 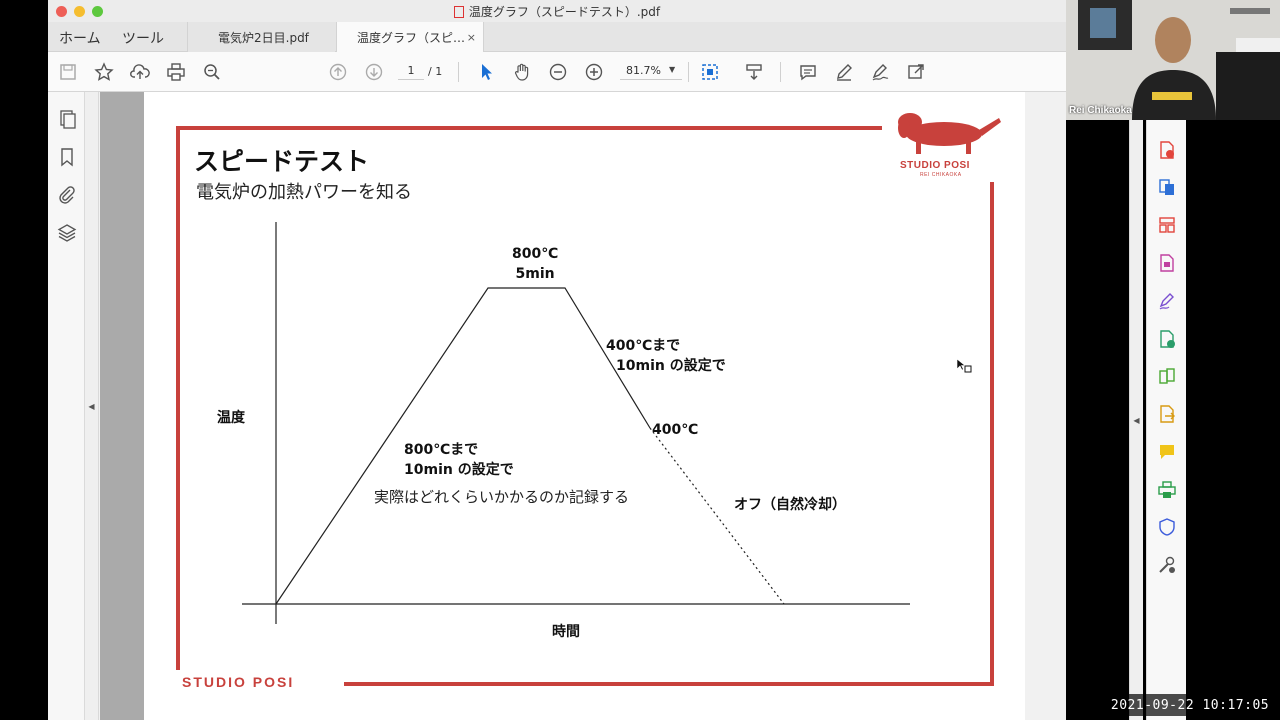 What do you see at coordinates (486, 72) in the screenshot?
I see `select-cursor-icon` at bounding box center [486, 72].